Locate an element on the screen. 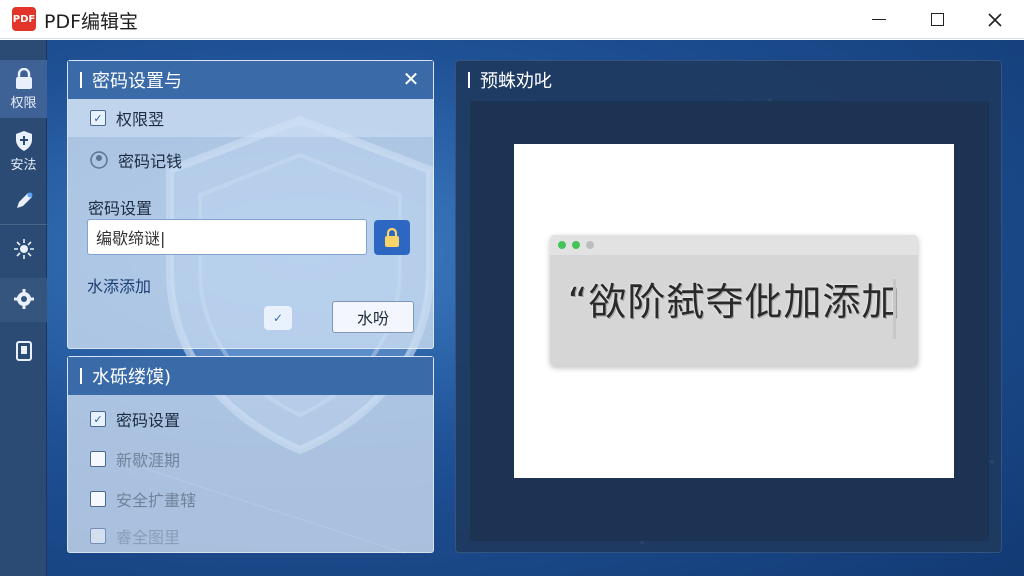 This screenshot has width=1024, height=576. pen-icon is located at coordinates (24, 200).